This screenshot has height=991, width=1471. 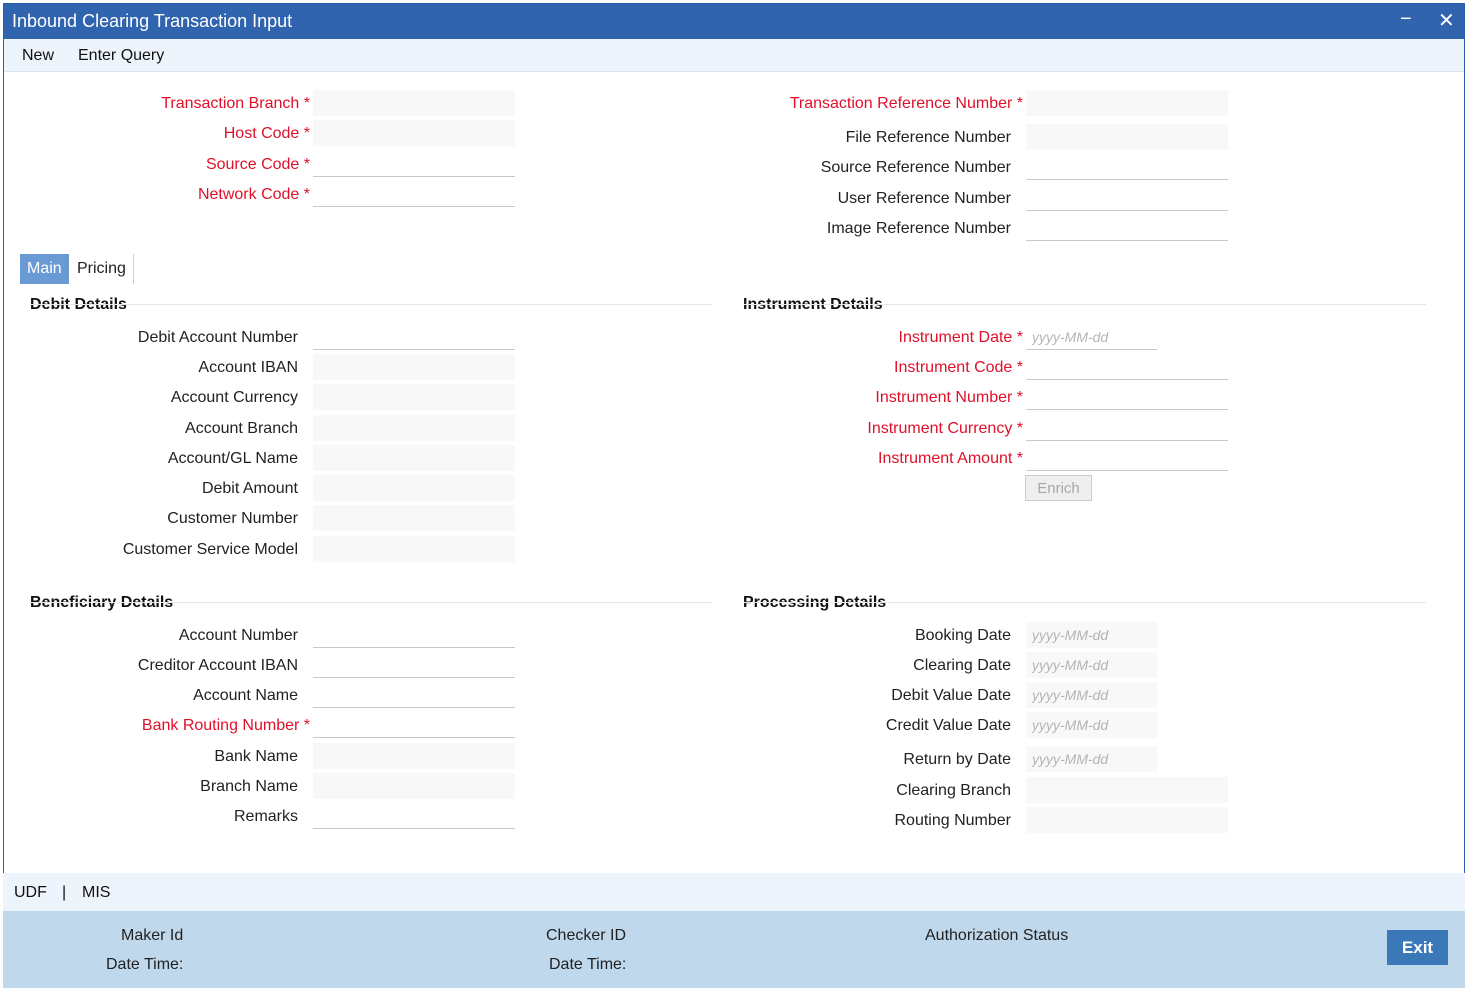 What do you see at coordinates (953, 790) in the screenshot?
I see `clearing-branch-label: Clearing Branch` at bounding box center [953, 790].